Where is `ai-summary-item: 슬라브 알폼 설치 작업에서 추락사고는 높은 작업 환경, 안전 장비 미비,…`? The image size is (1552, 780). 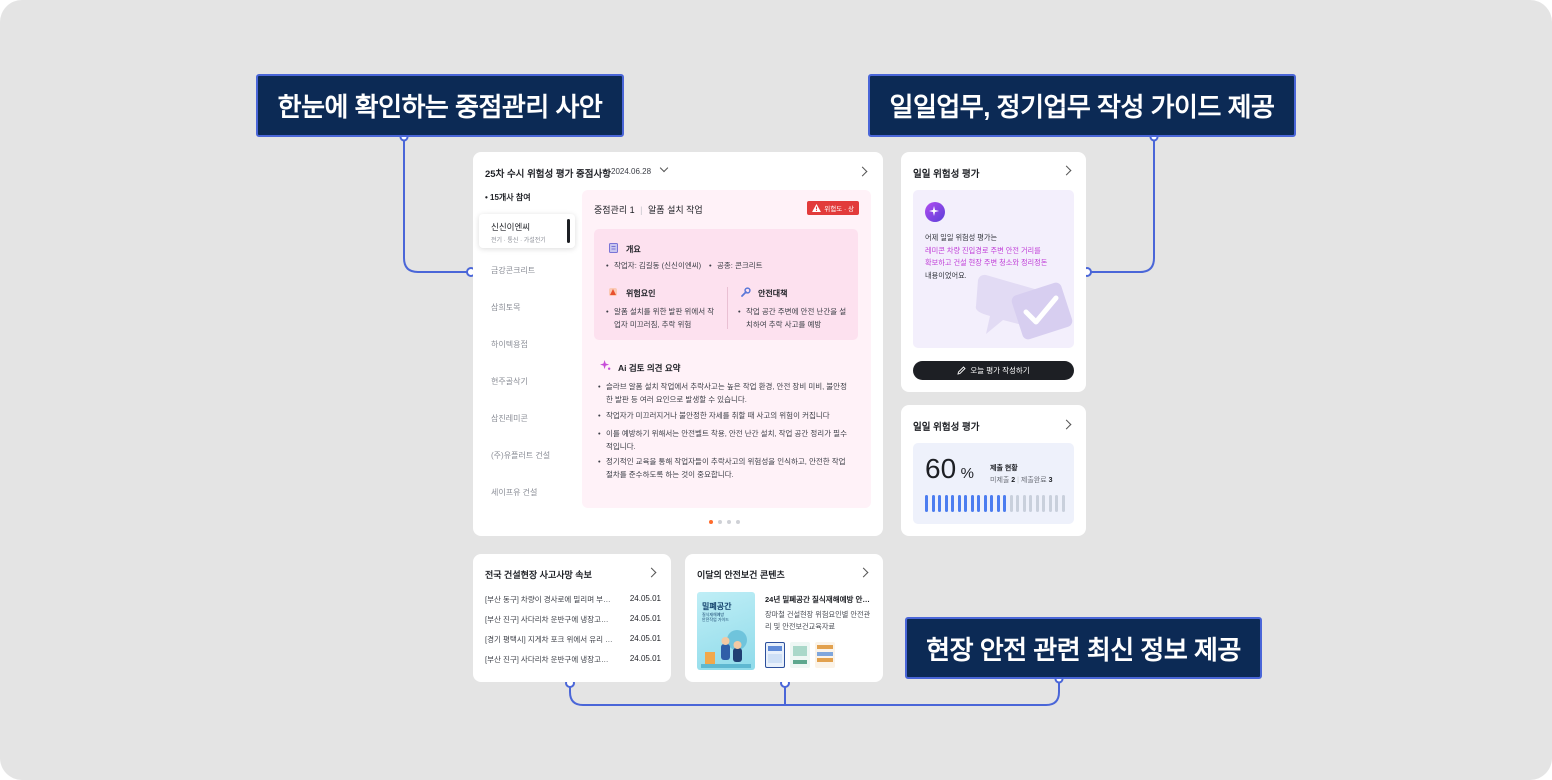 ai-summary-item: 슬라브 알폼 설치 작업에서 추락사고는 높은 작업 환경, 안전 장비 미비,… is located at coordinates (725, 393).